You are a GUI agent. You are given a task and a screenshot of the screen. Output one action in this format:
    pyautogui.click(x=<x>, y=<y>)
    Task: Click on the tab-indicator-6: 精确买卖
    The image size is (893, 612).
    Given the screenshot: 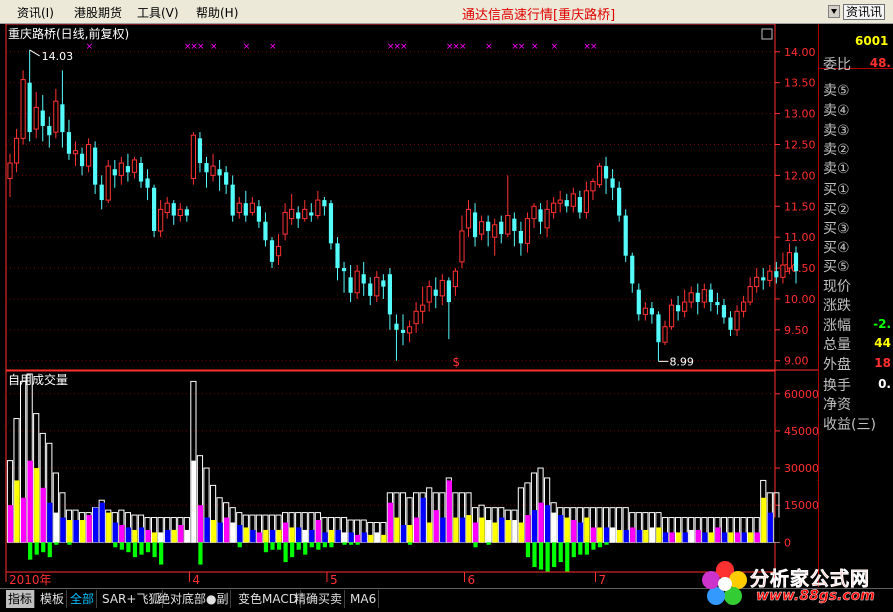 What is the action you would take?
    pyautogui.click(x=319, y=599)
    